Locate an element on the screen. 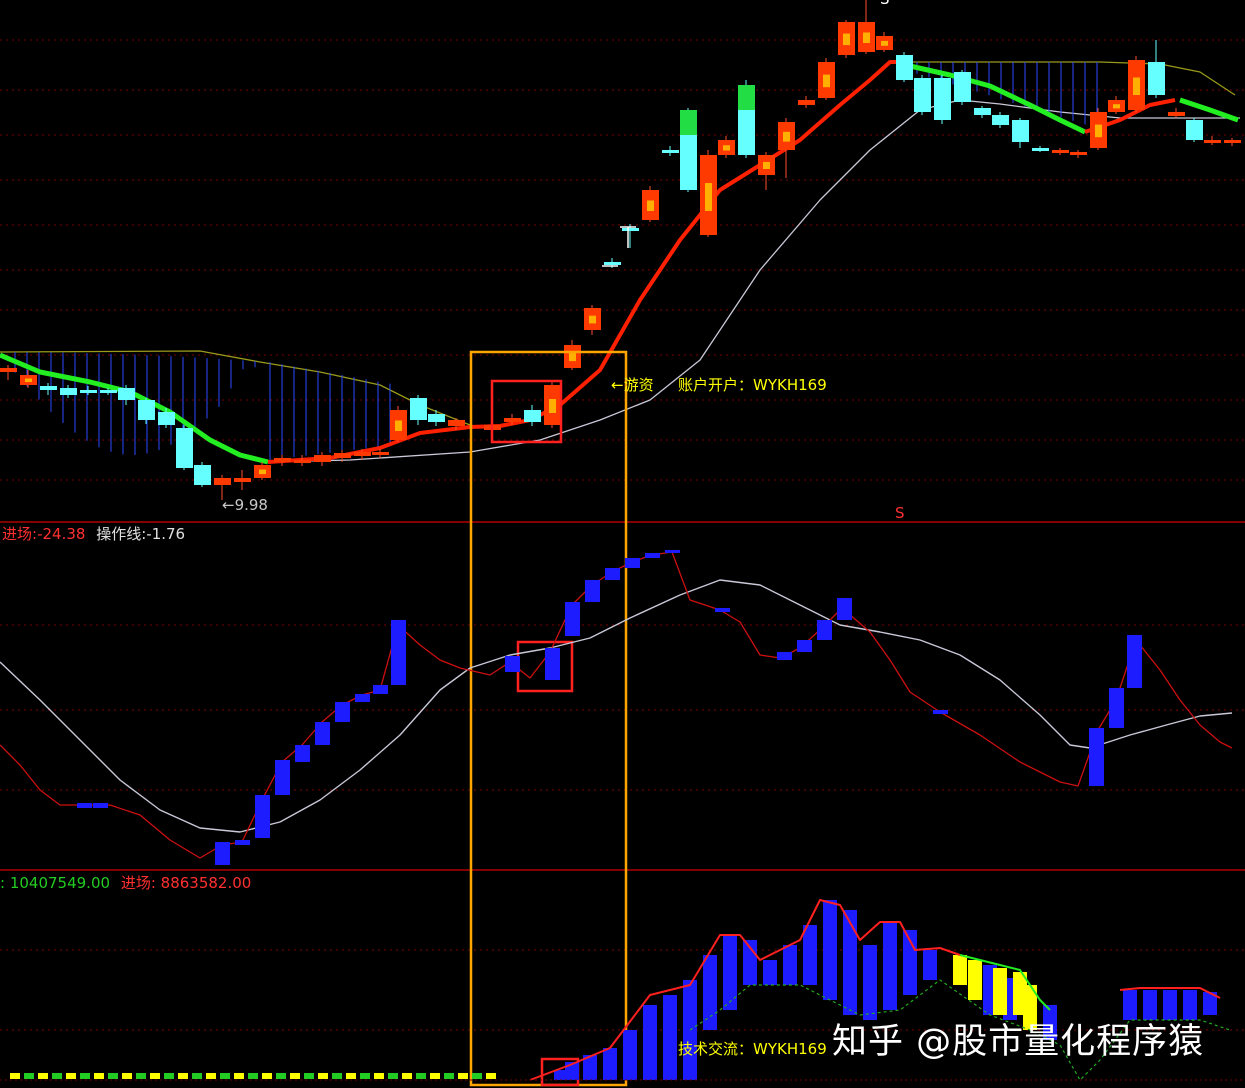  volume-bar-yellow is located at coordinates (960, 970).